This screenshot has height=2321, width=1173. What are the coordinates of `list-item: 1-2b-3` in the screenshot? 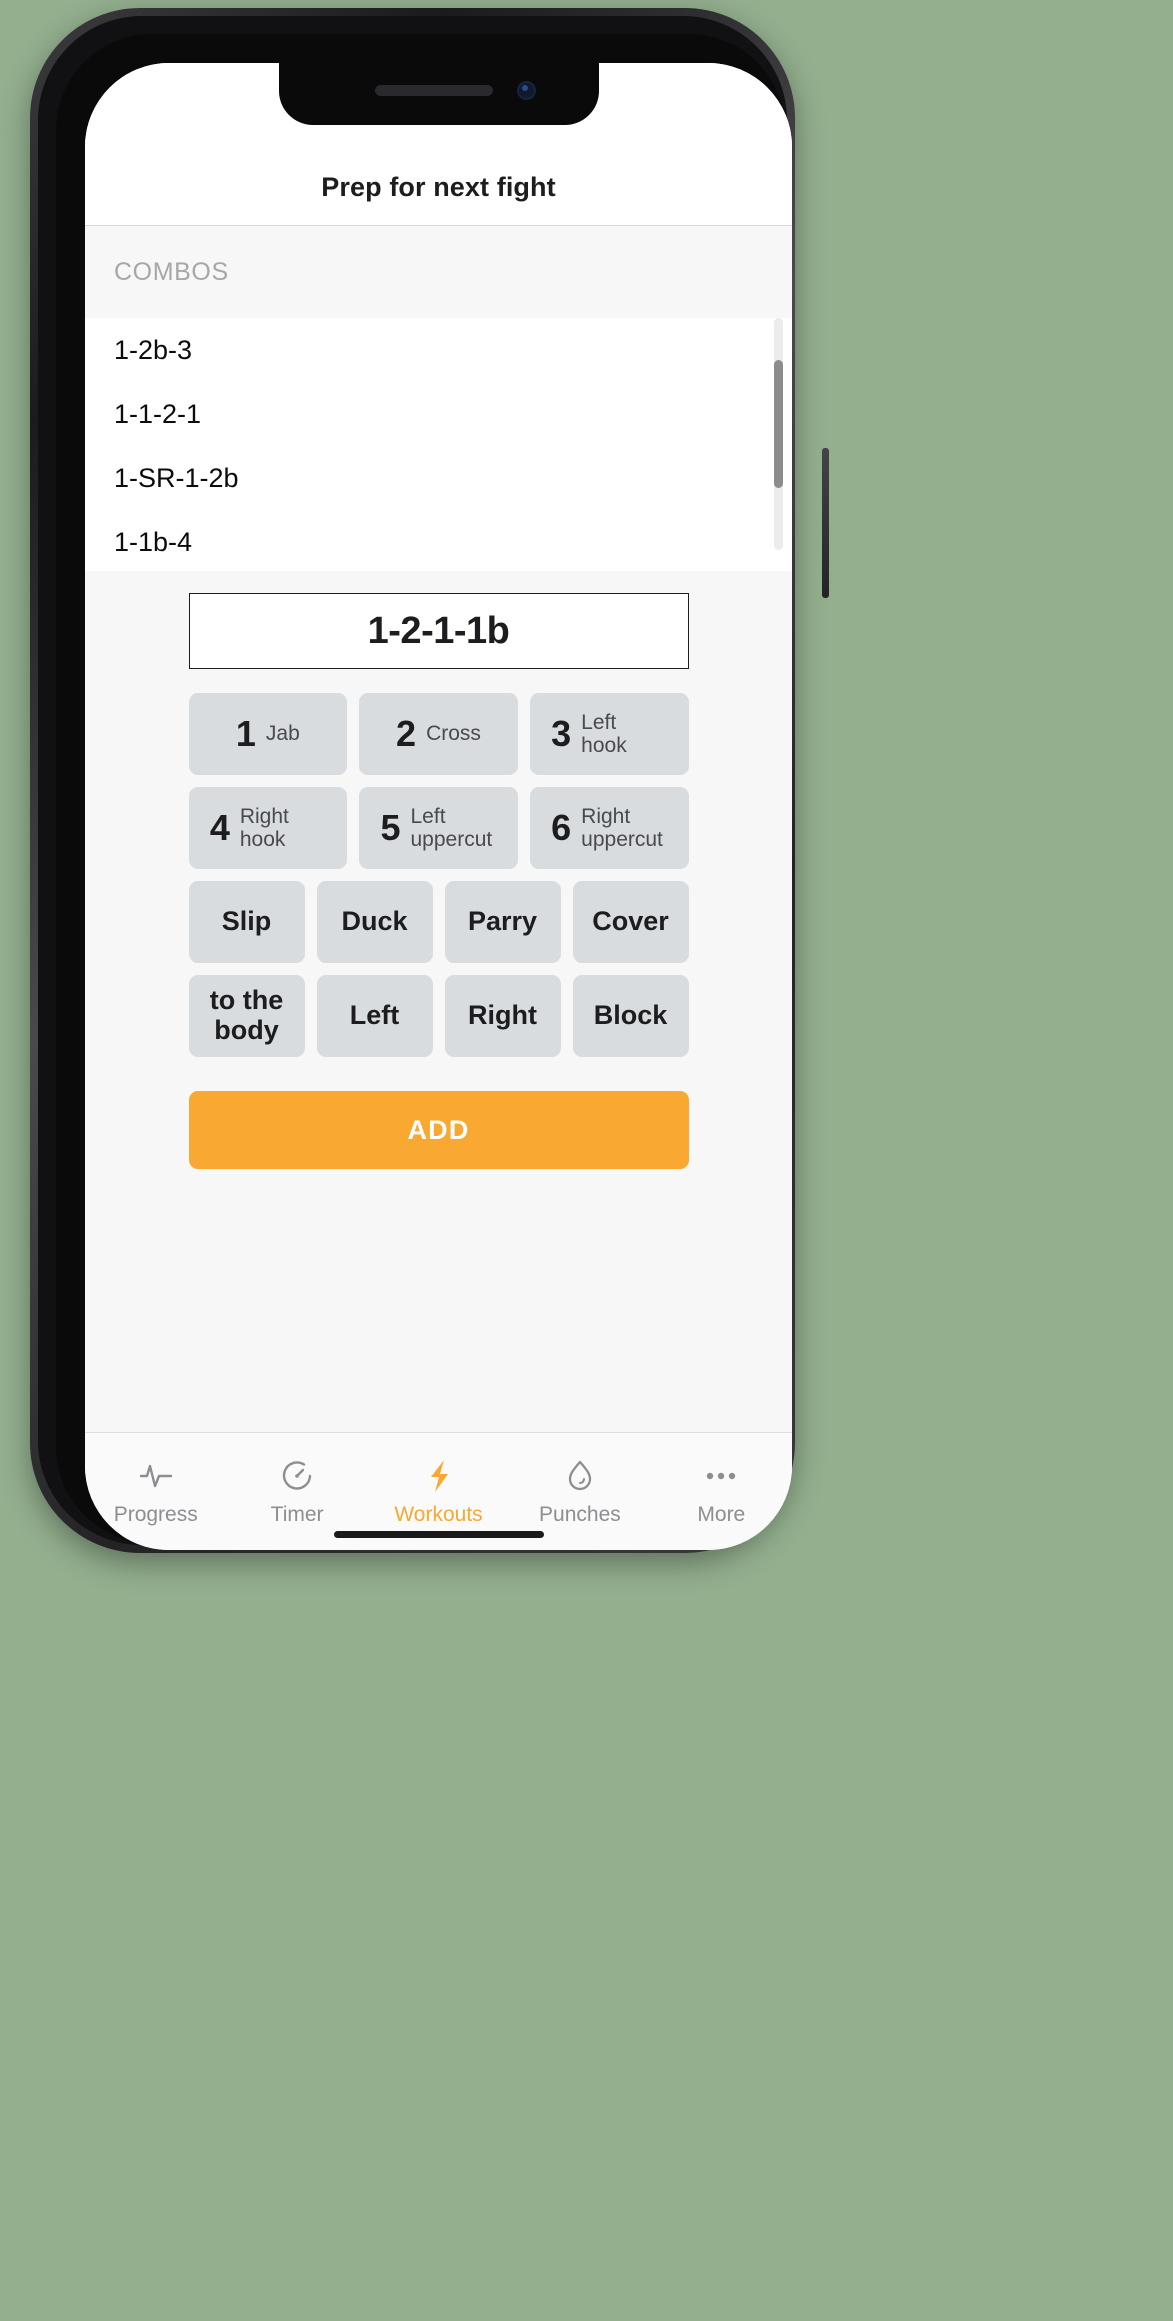 It's located at (438, 350).